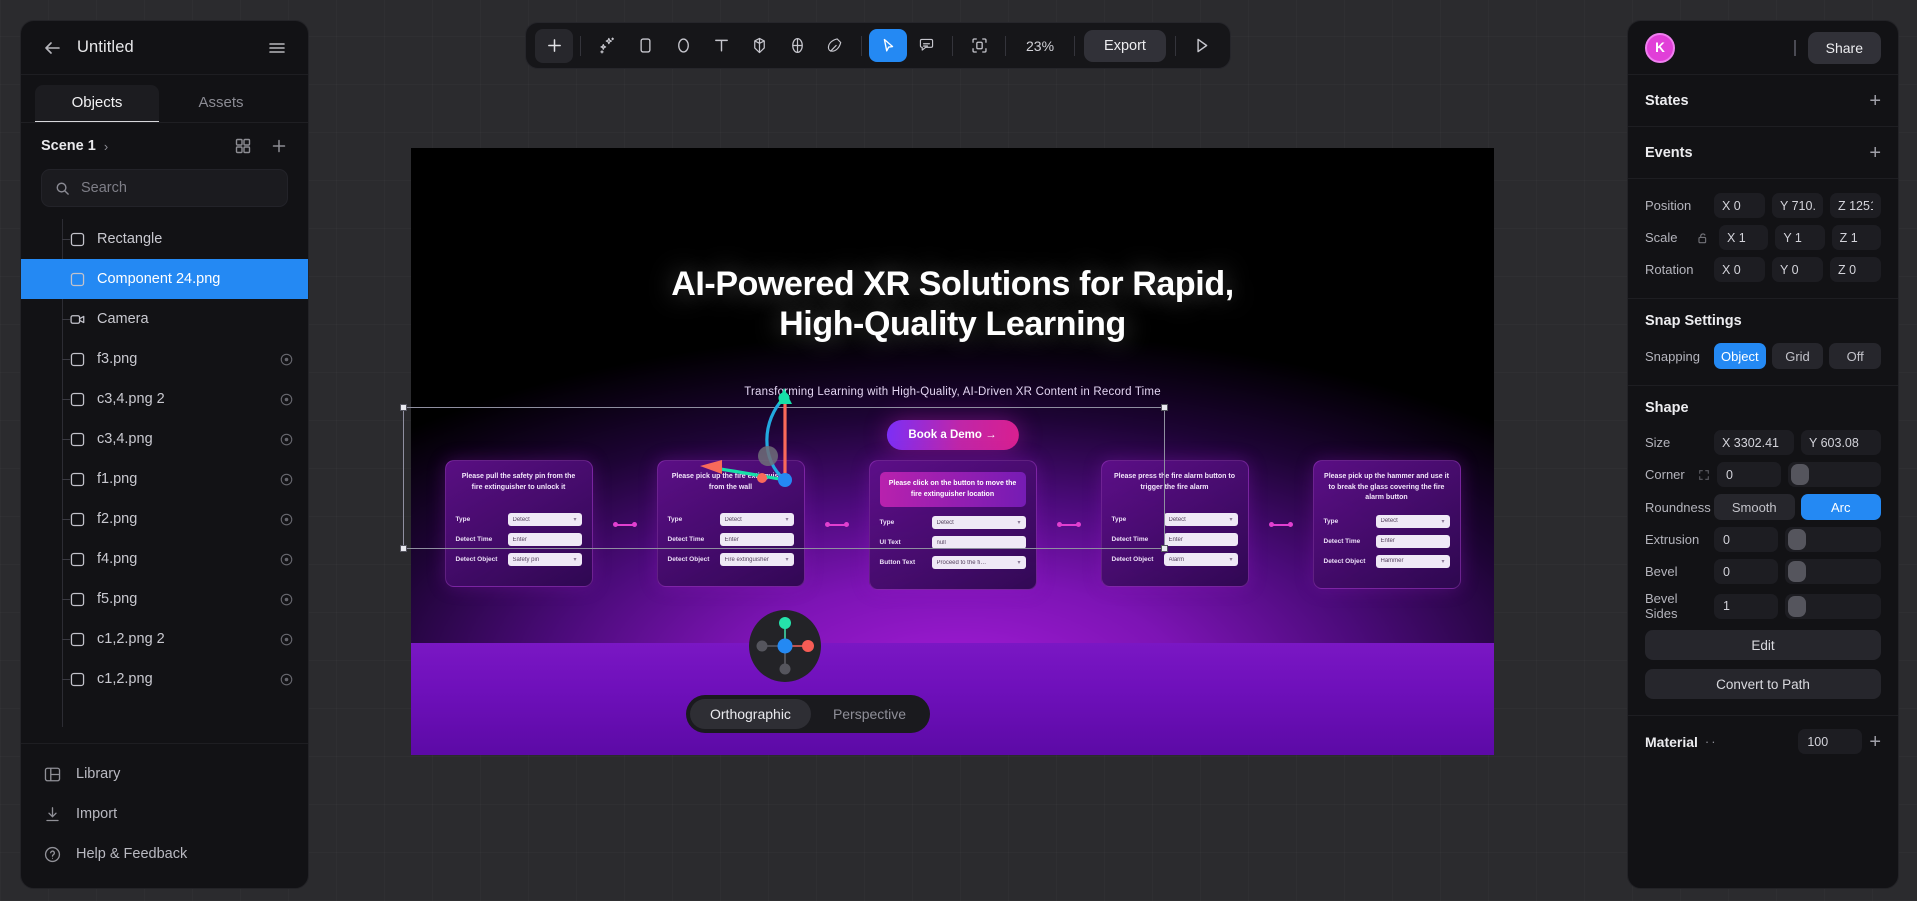  I want to click on node-field-row: UI Text null, so click(953, 542).